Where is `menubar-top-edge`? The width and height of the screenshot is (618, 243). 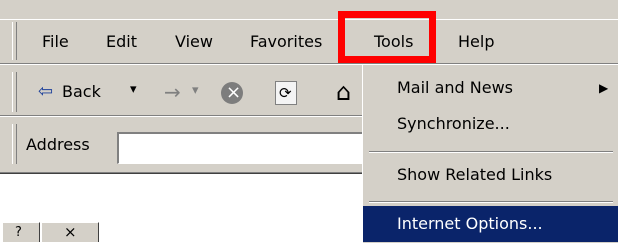 menubar-top-edge is located at coordinates (309, 19).